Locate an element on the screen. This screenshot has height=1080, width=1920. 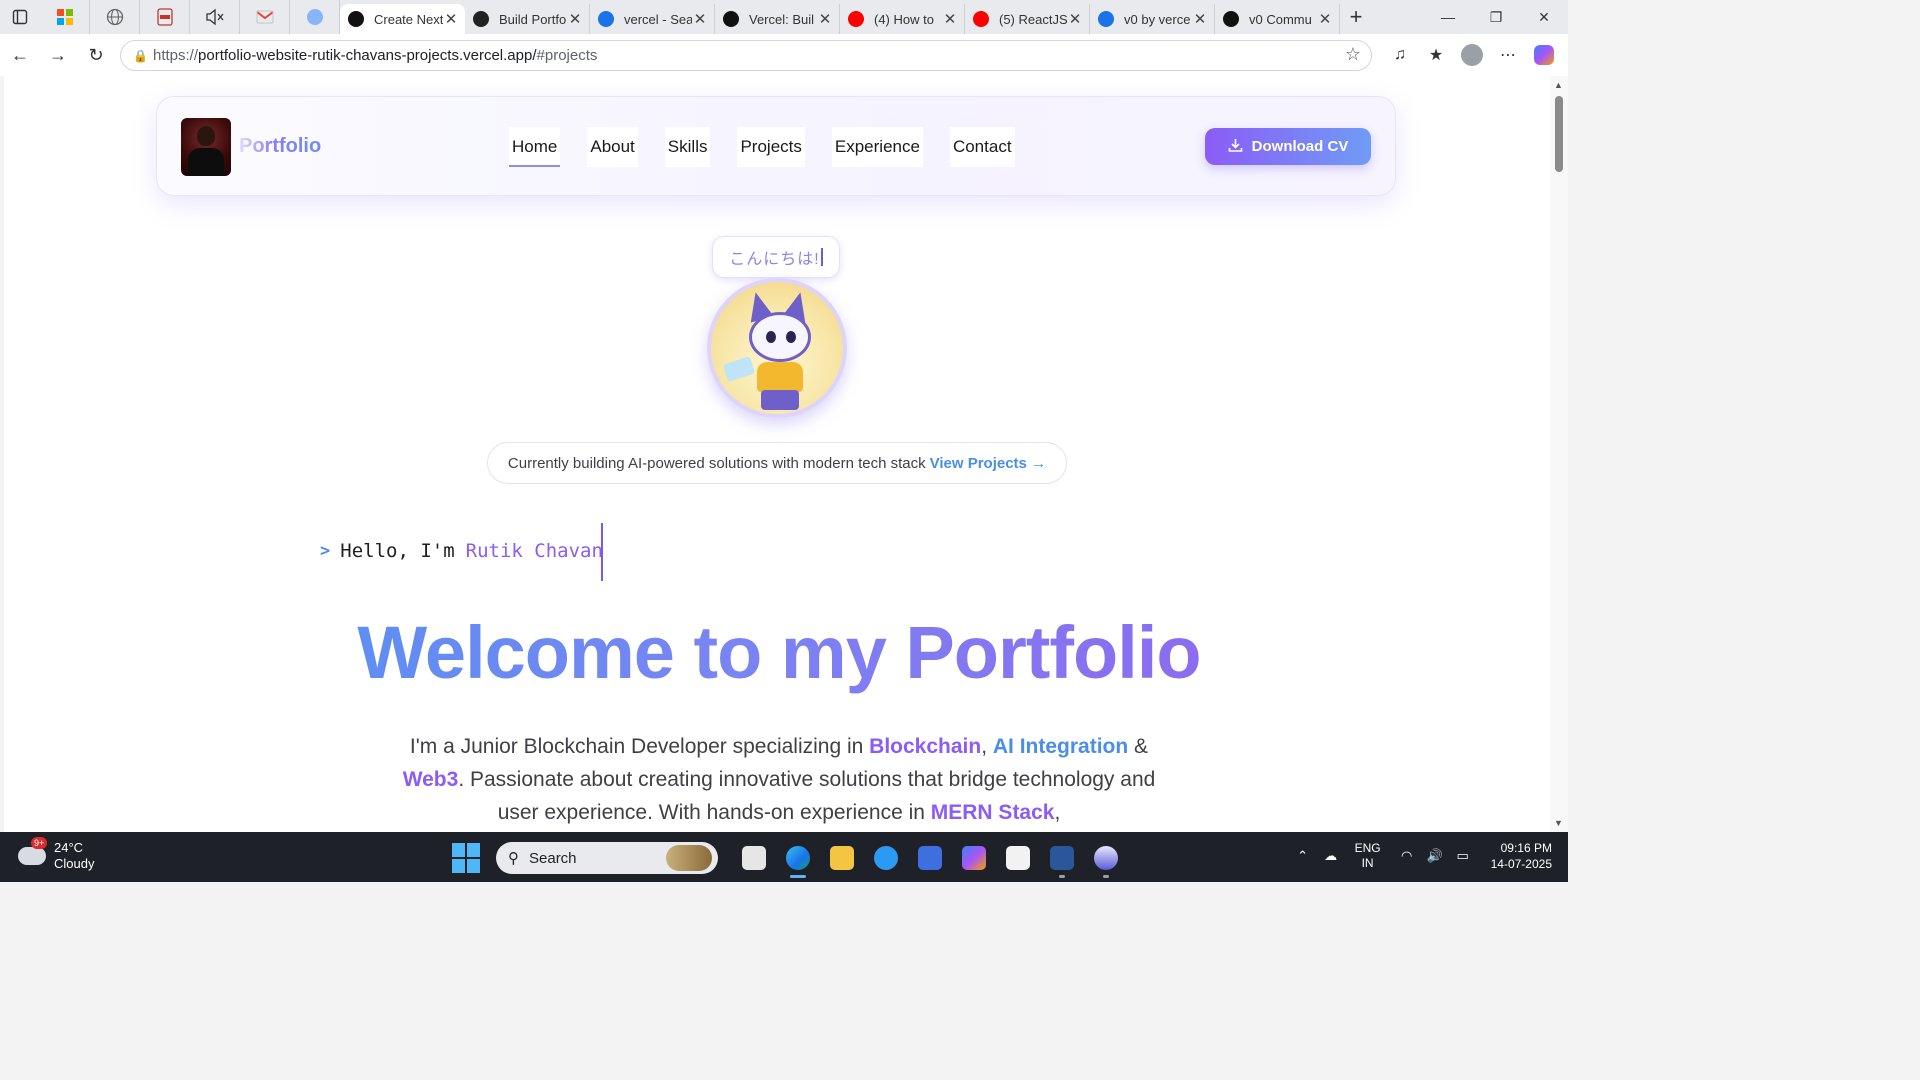
photo-head is located at coordinates (206, 136).